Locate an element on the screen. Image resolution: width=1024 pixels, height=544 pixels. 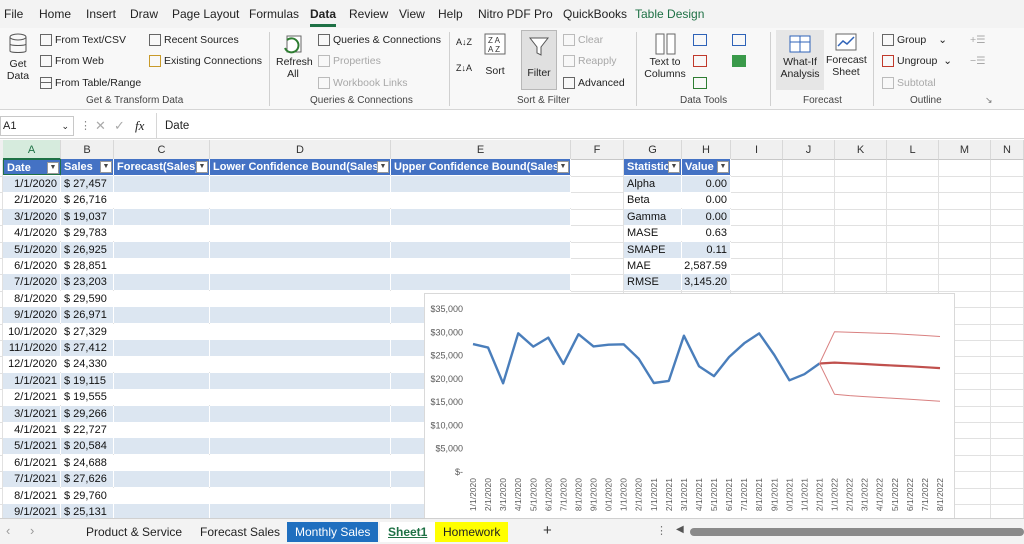
formula-input: Date is located at coordinates (590, 126).